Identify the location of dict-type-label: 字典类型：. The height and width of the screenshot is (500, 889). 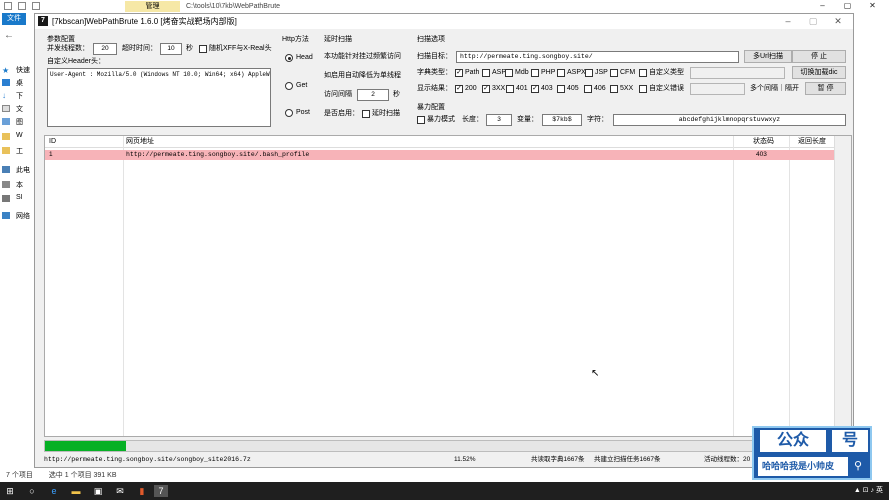
(434, 72).